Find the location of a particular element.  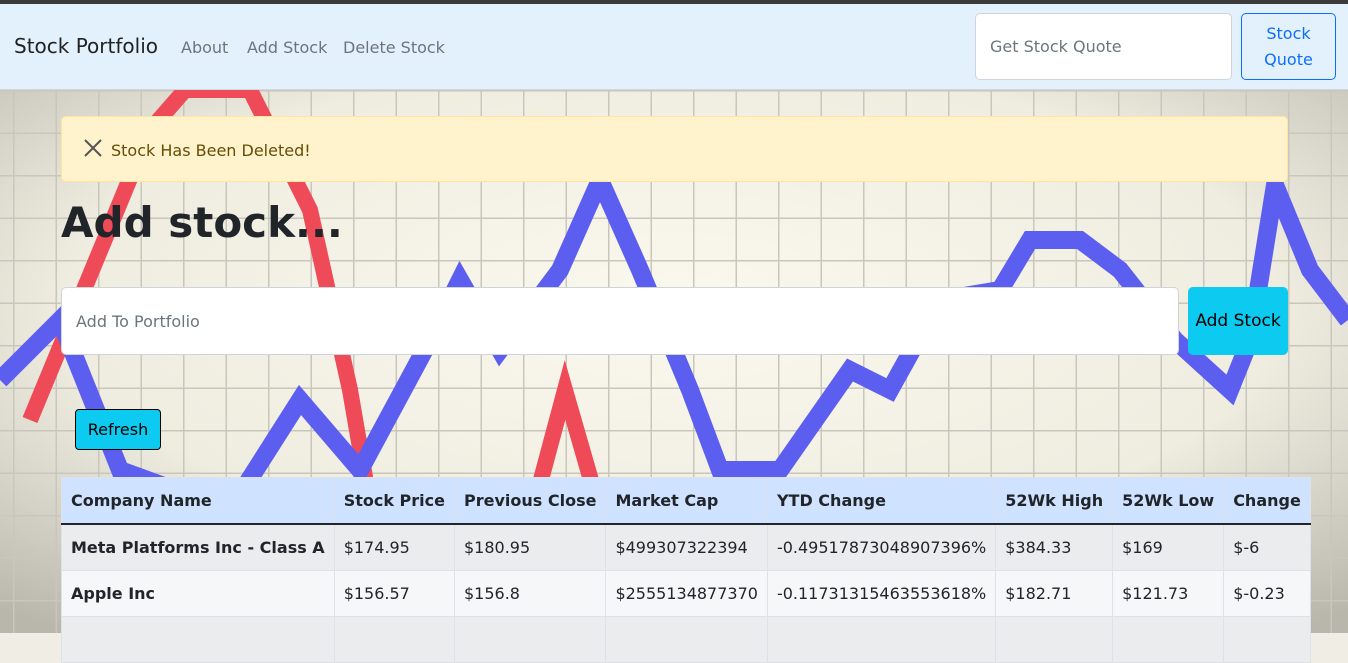

cell-market-cap: $2555134877370 is located at coordinates (686, 593).